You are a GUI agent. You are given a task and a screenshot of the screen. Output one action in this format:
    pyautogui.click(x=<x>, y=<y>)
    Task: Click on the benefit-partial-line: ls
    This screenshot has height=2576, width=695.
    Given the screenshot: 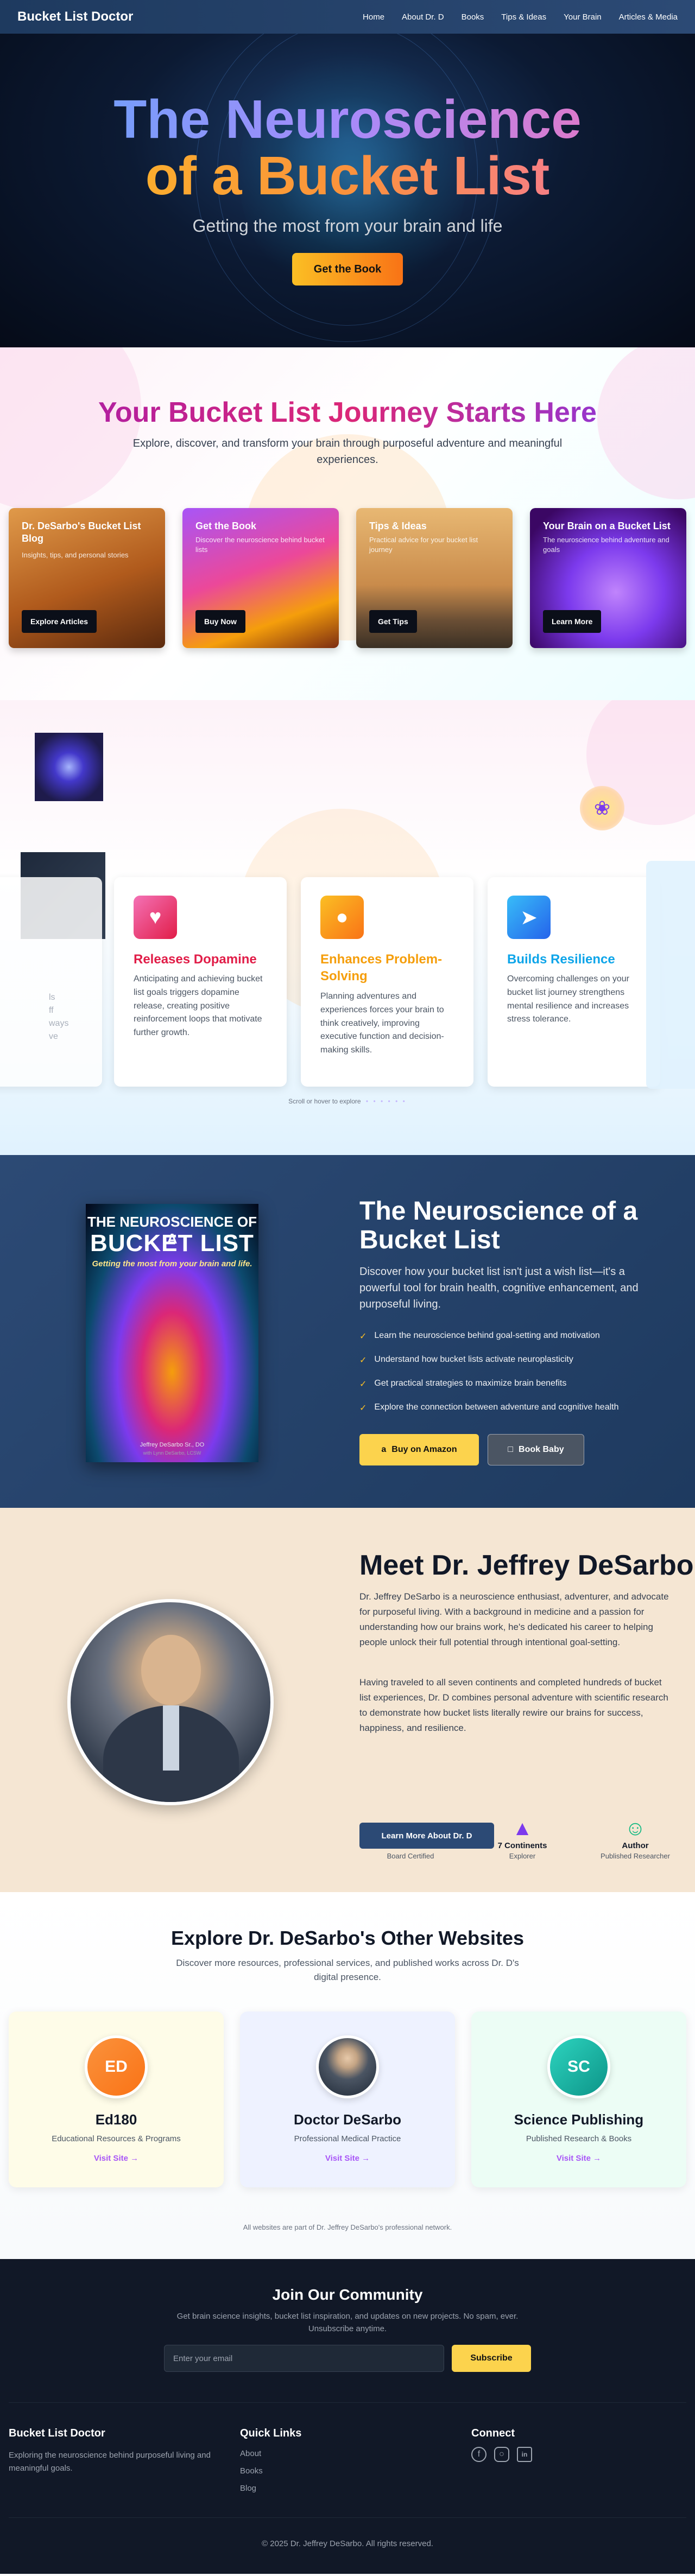 What is the action you would take?
    pyautogui.click(x=52, y=997)
    